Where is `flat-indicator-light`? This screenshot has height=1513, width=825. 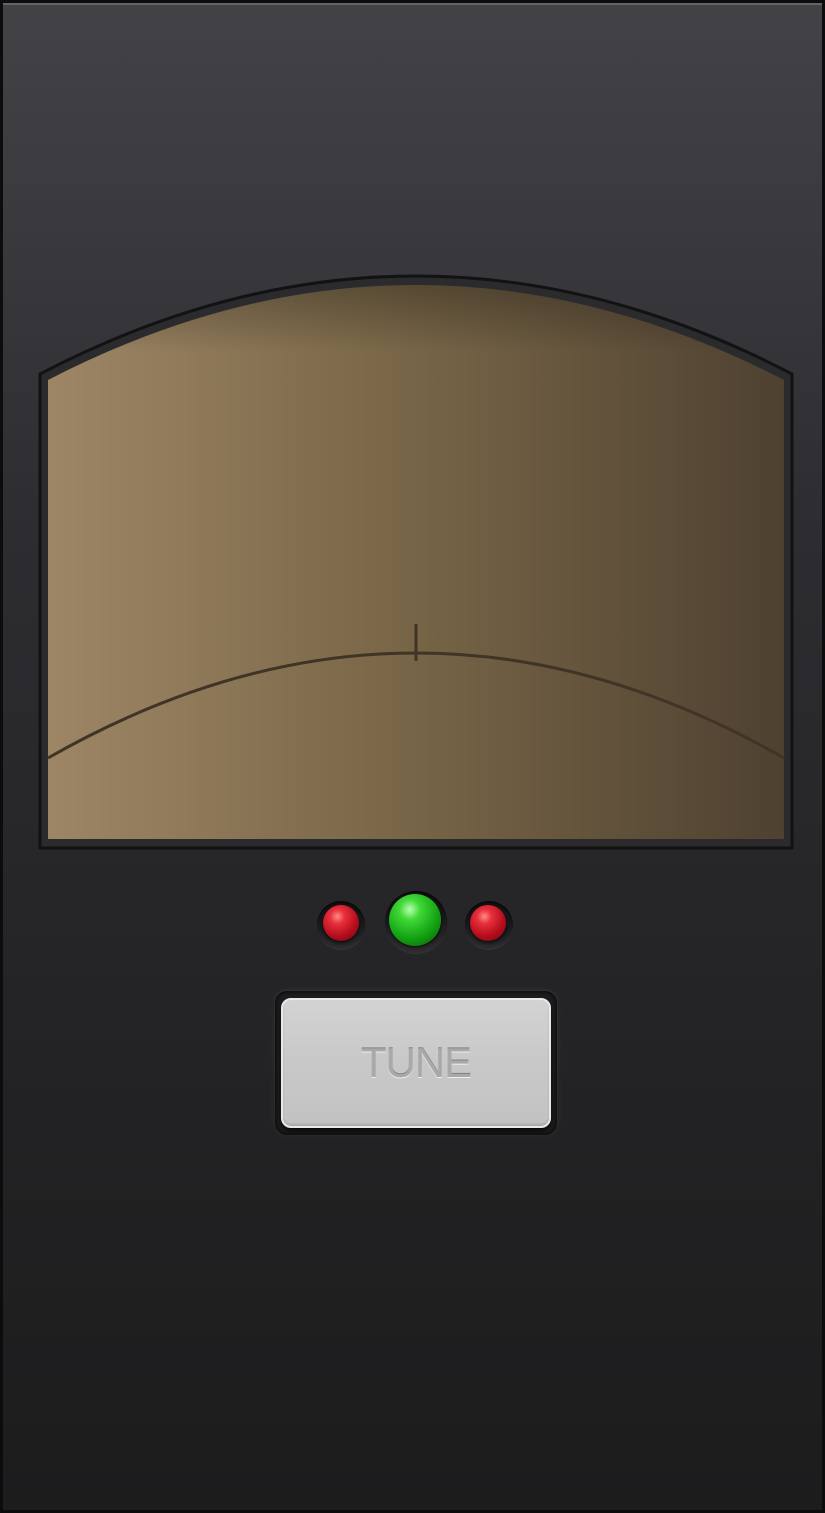 flat-indicator-light is located at coordinates (341, 923).